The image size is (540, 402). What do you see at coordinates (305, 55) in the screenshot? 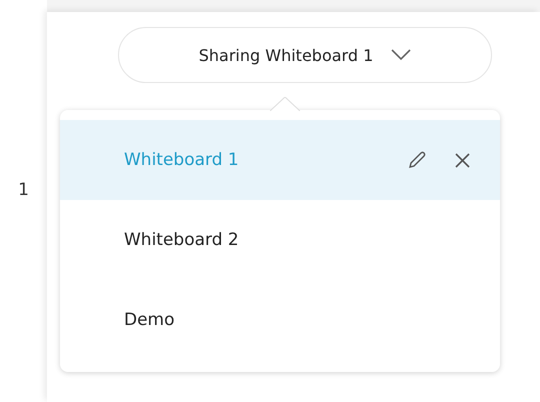
I see `share-dropdown: Sharing Whiteboard 1` at bounding box center [305, 55].